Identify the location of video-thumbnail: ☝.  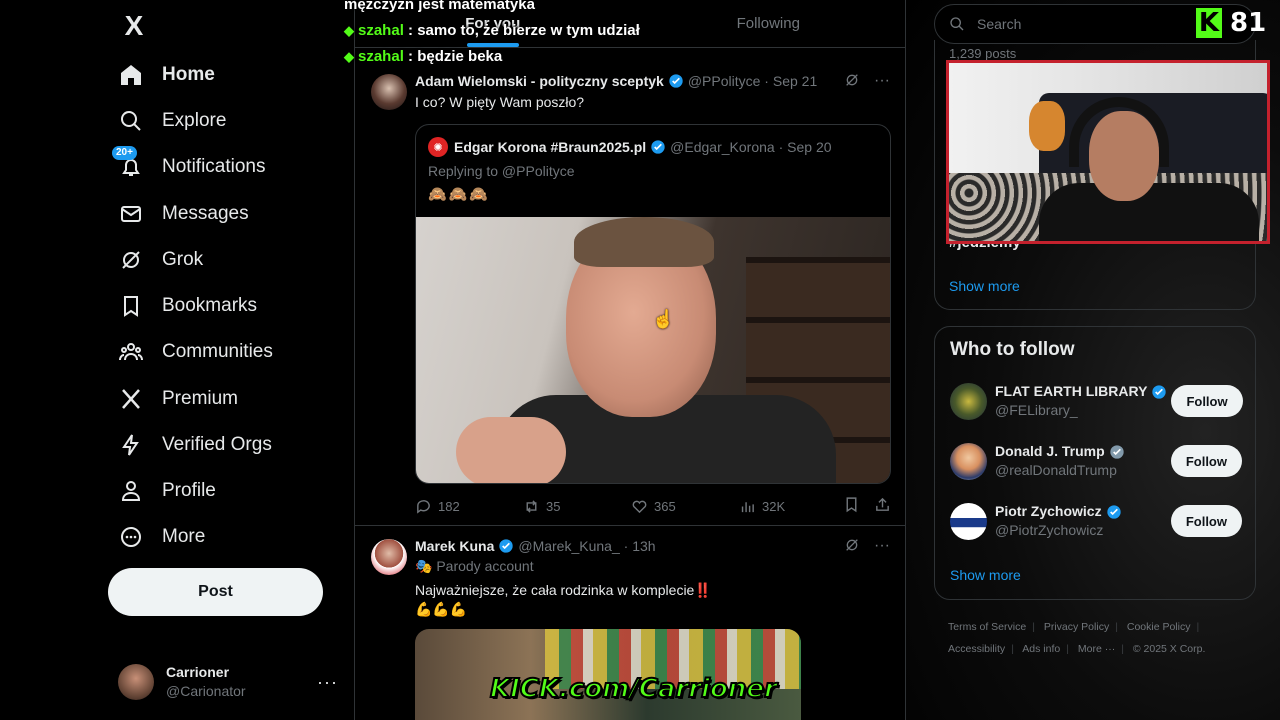
(653, 350).